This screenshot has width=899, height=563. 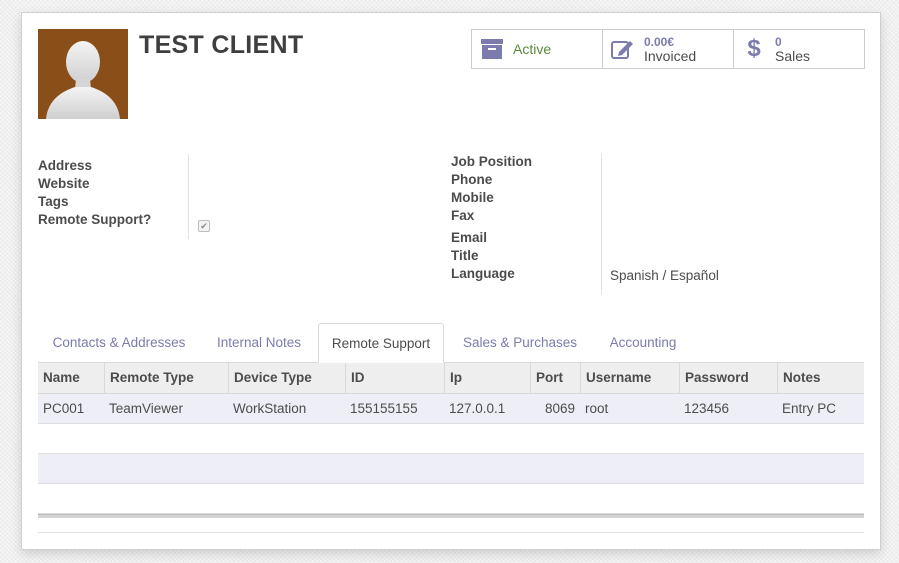 What do you see at coordinates (809, 408) in the screenshot?
I see `cell-notes: Entry PC` at bounding box center [809, 408].